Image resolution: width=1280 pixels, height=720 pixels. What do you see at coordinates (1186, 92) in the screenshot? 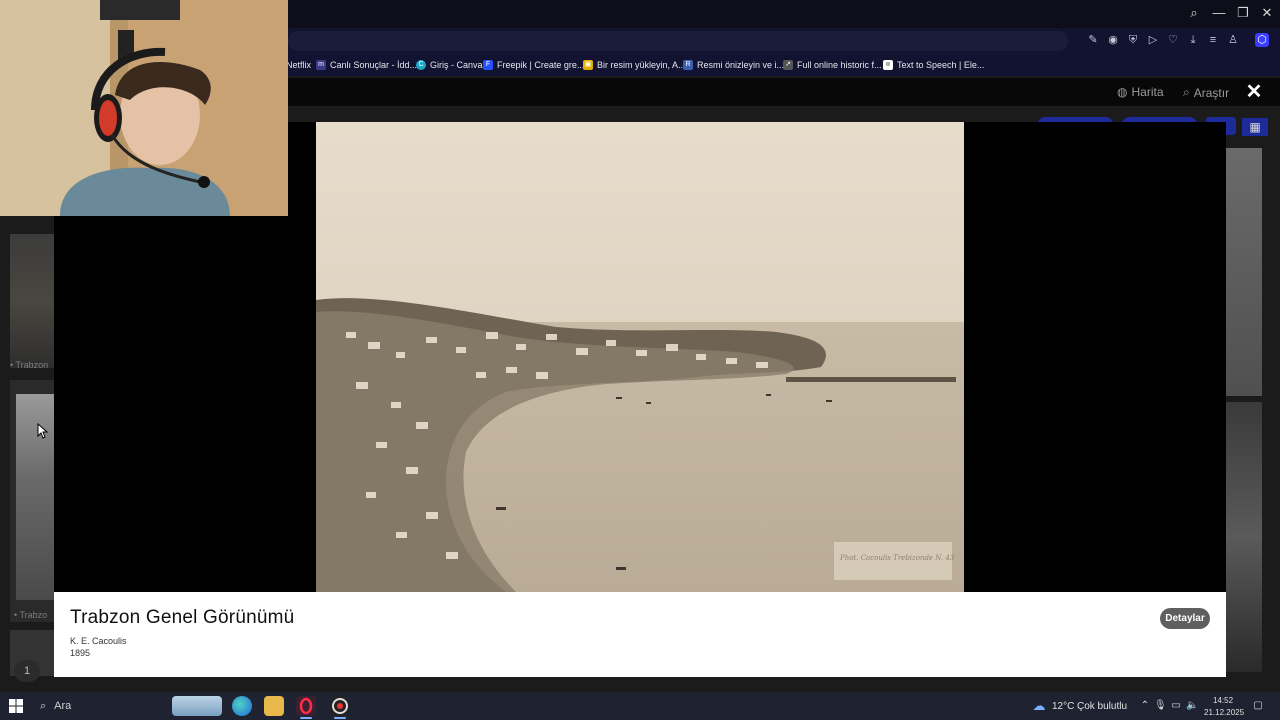
I see `search-person-icon: ⌕` at bounding box center [1186, 92].